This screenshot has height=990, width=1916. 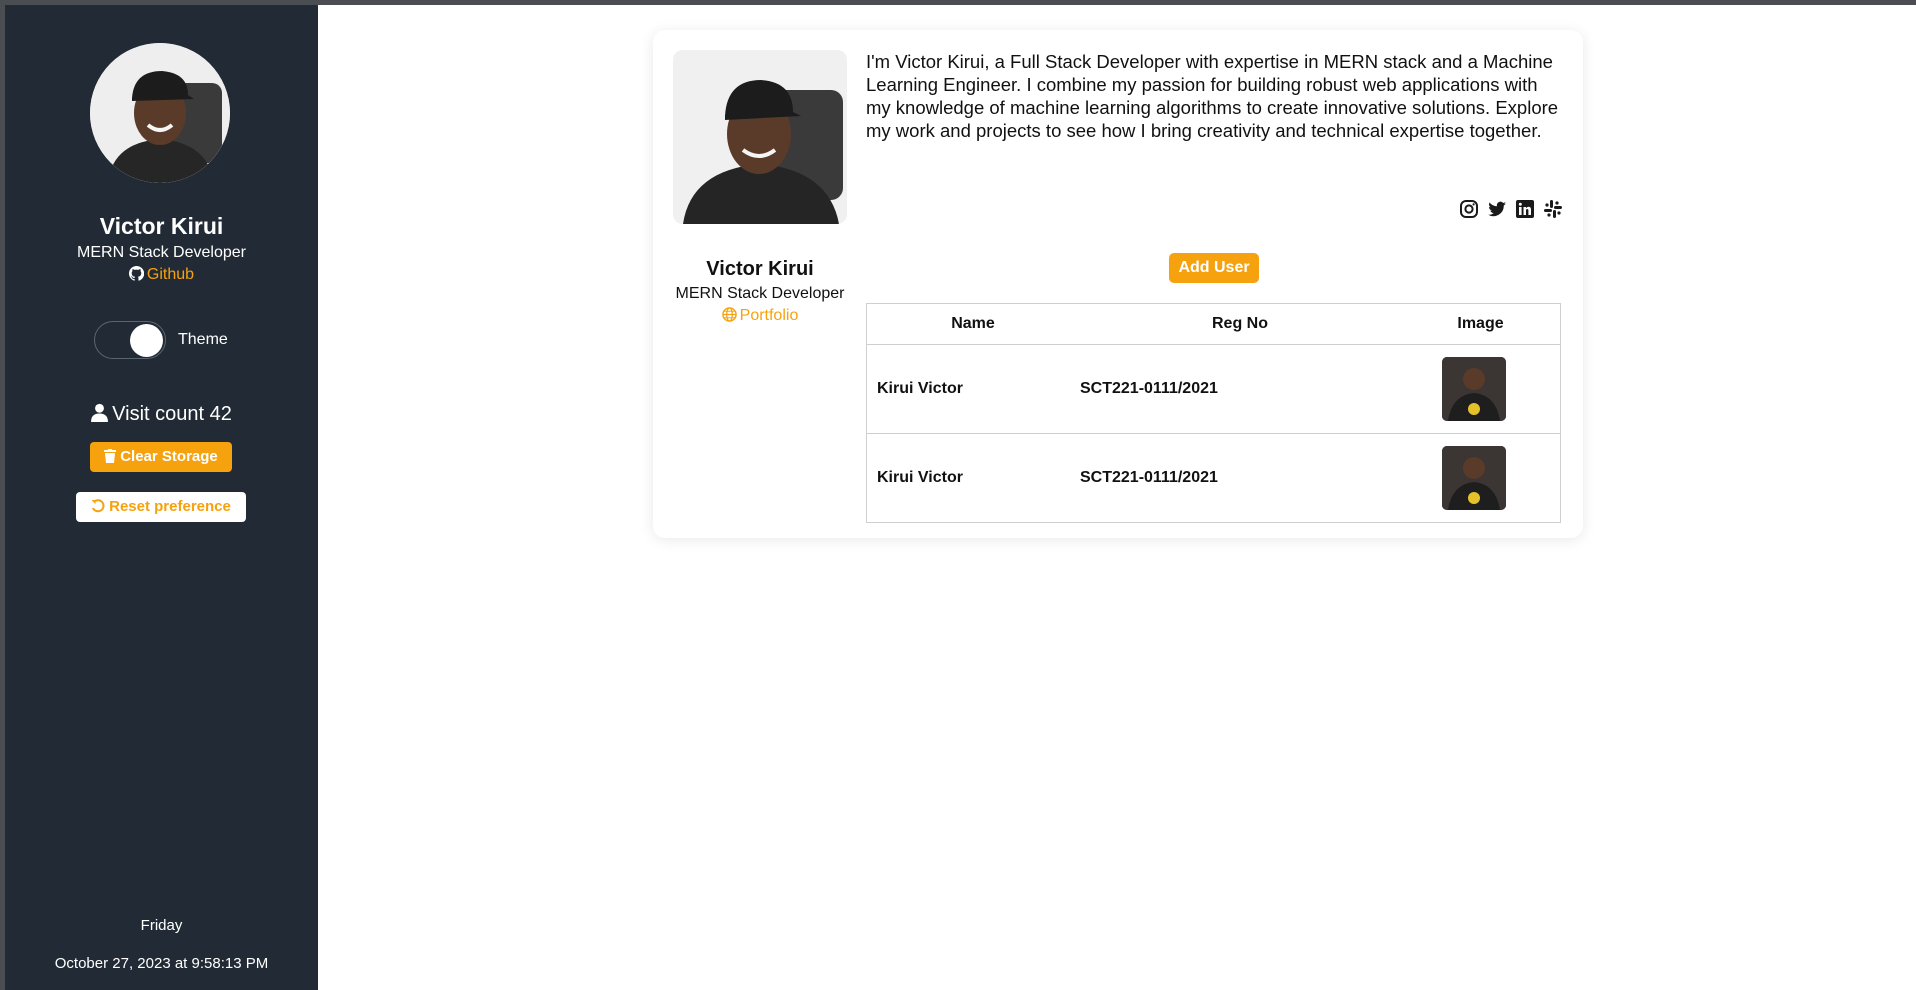 What do you see at coordinates (1481, 324) in the screenshot?
I see `column-header-image: Image` at bounding box center [1481, 324].